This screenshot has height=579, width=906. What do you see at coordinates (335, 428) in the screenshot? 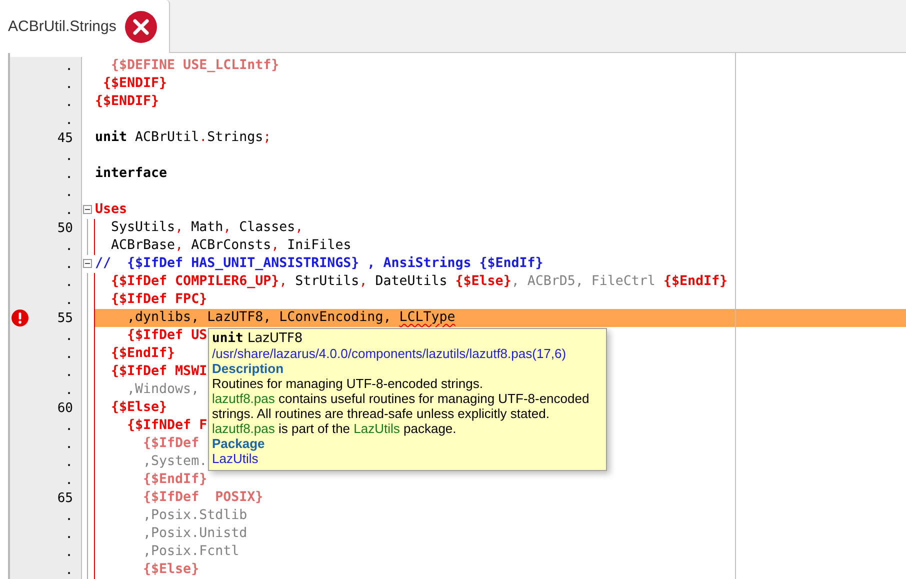
I see `tooltip-text: lazutf8.pas is part of the LazUtils package.` at bounding box center [335, 428].